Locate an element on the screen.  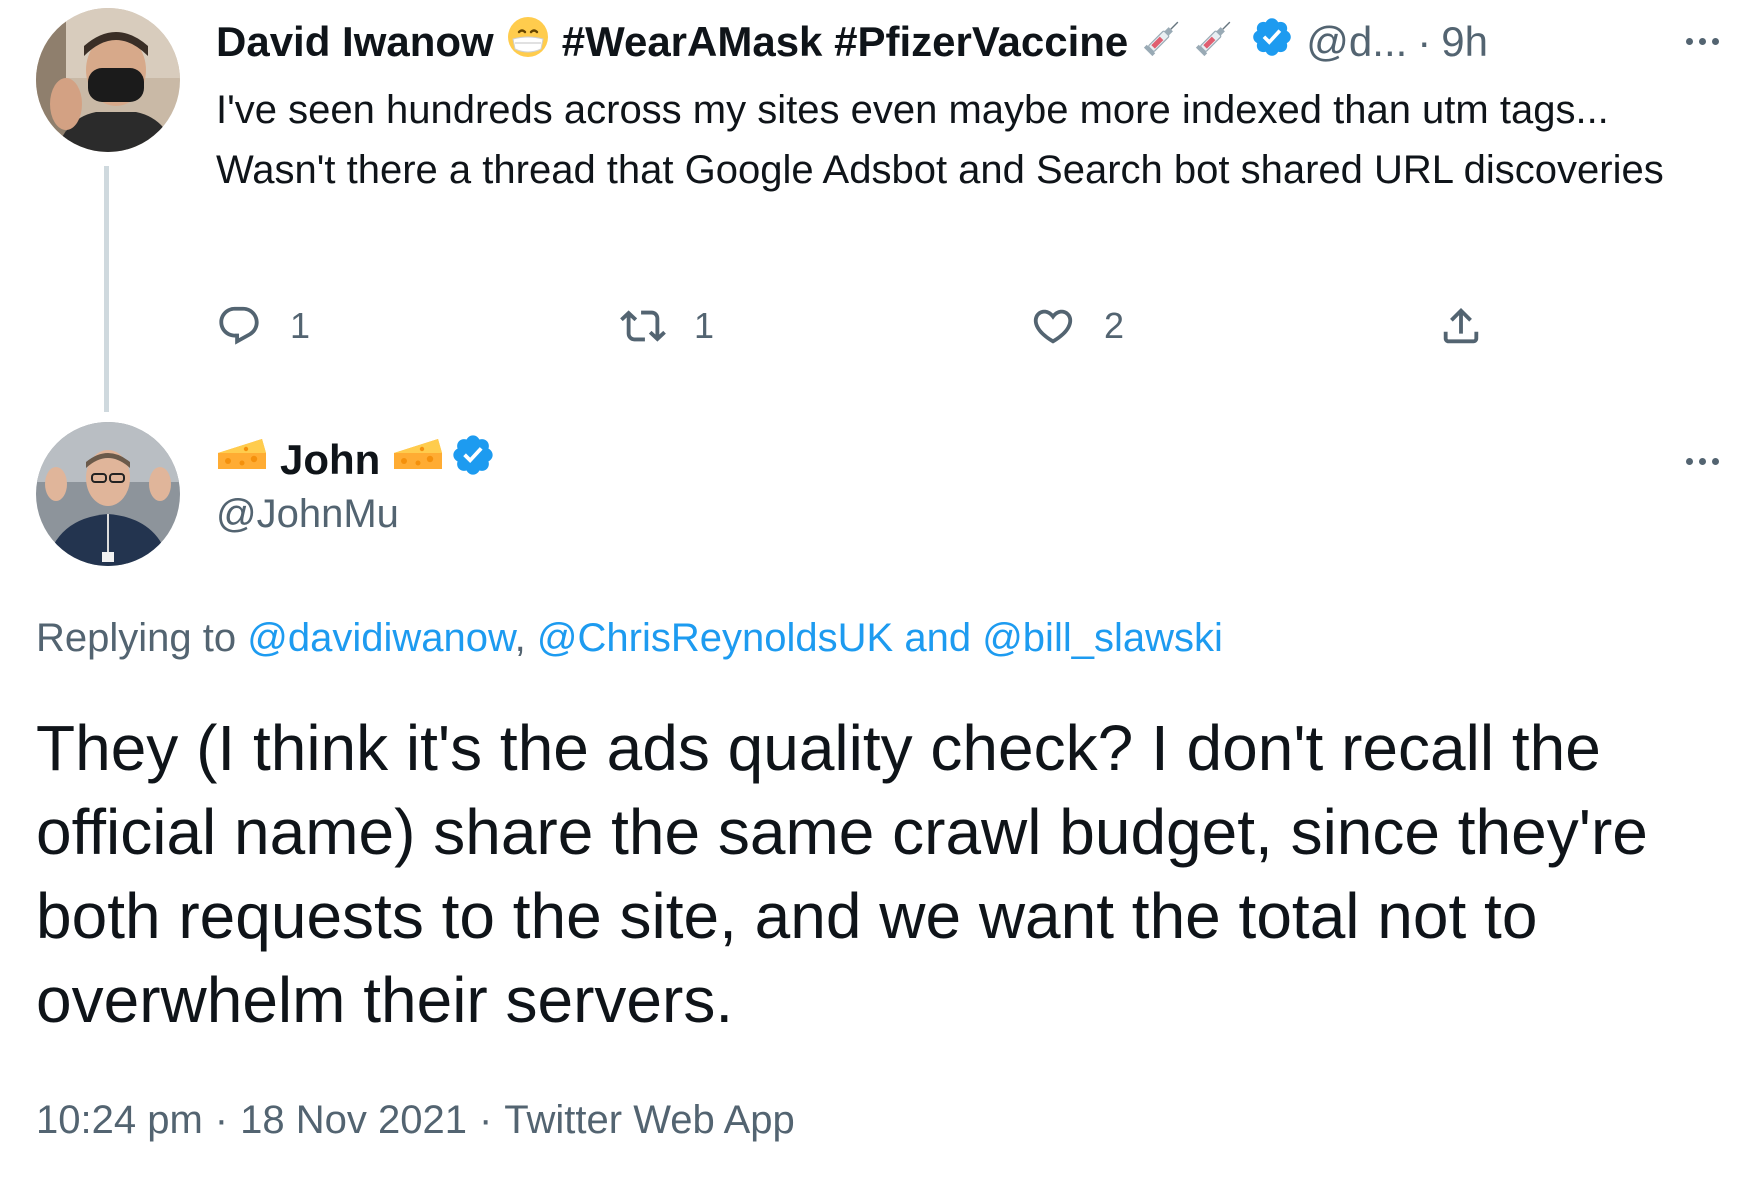
heart-icon is located at coordinates (1053, 326).